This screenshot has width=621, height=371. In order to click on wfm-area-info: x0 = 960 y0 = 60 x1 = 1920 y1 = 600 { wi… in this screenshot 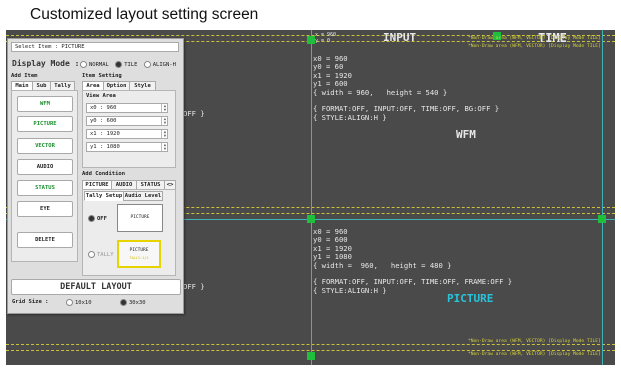, I will do `click(406, 88)`.